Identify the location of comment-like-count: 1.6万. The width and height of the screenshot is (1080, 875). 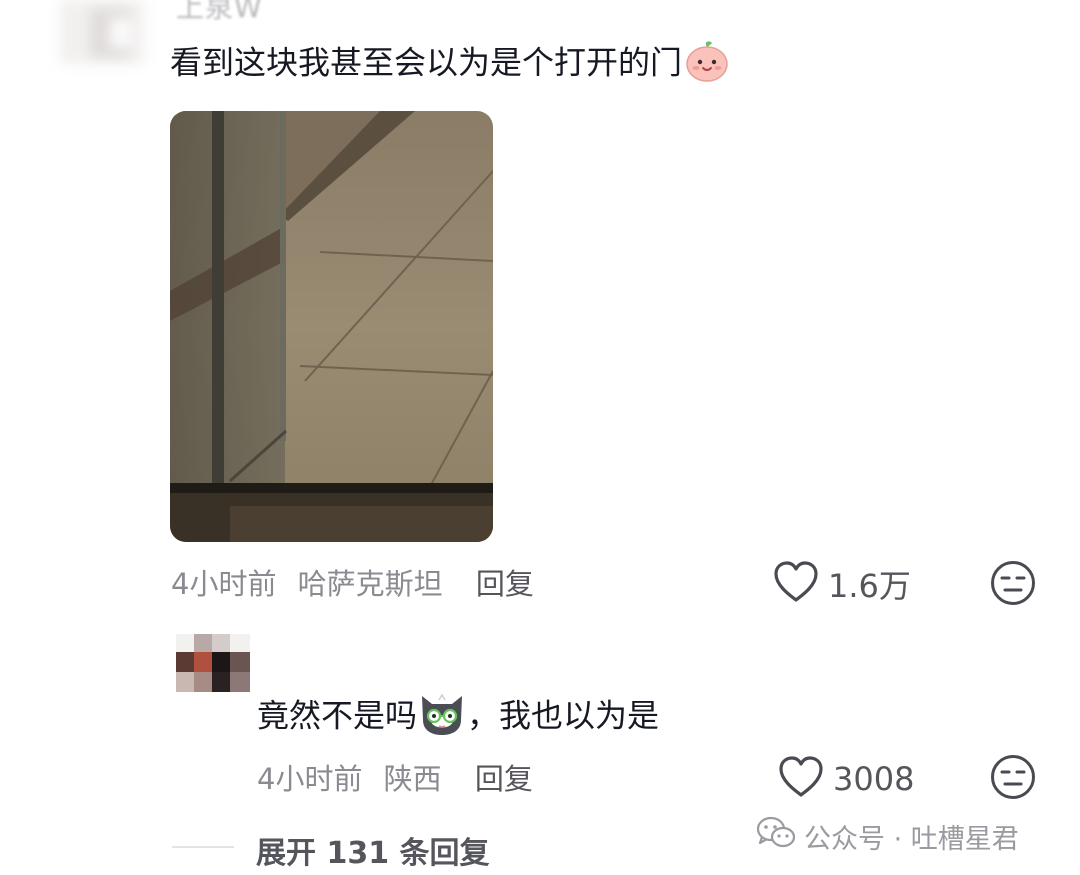
(869, 586).